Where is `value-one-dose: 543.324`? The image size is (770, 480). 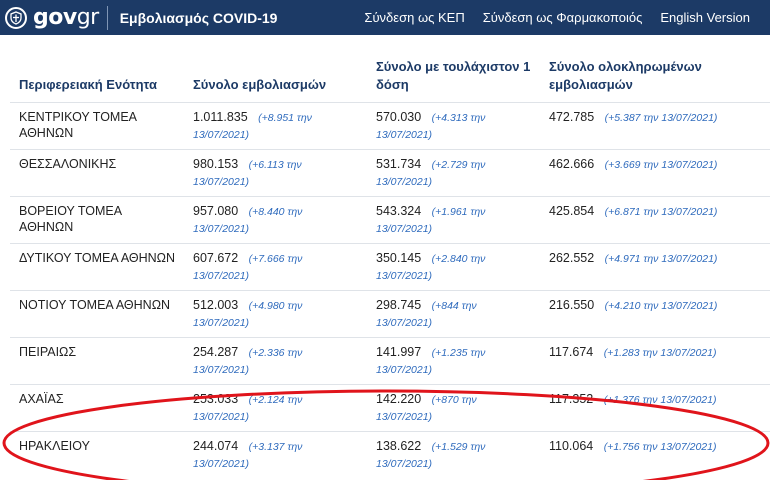
value-one-dose: 543.324 is located at coordinates (399, 210).